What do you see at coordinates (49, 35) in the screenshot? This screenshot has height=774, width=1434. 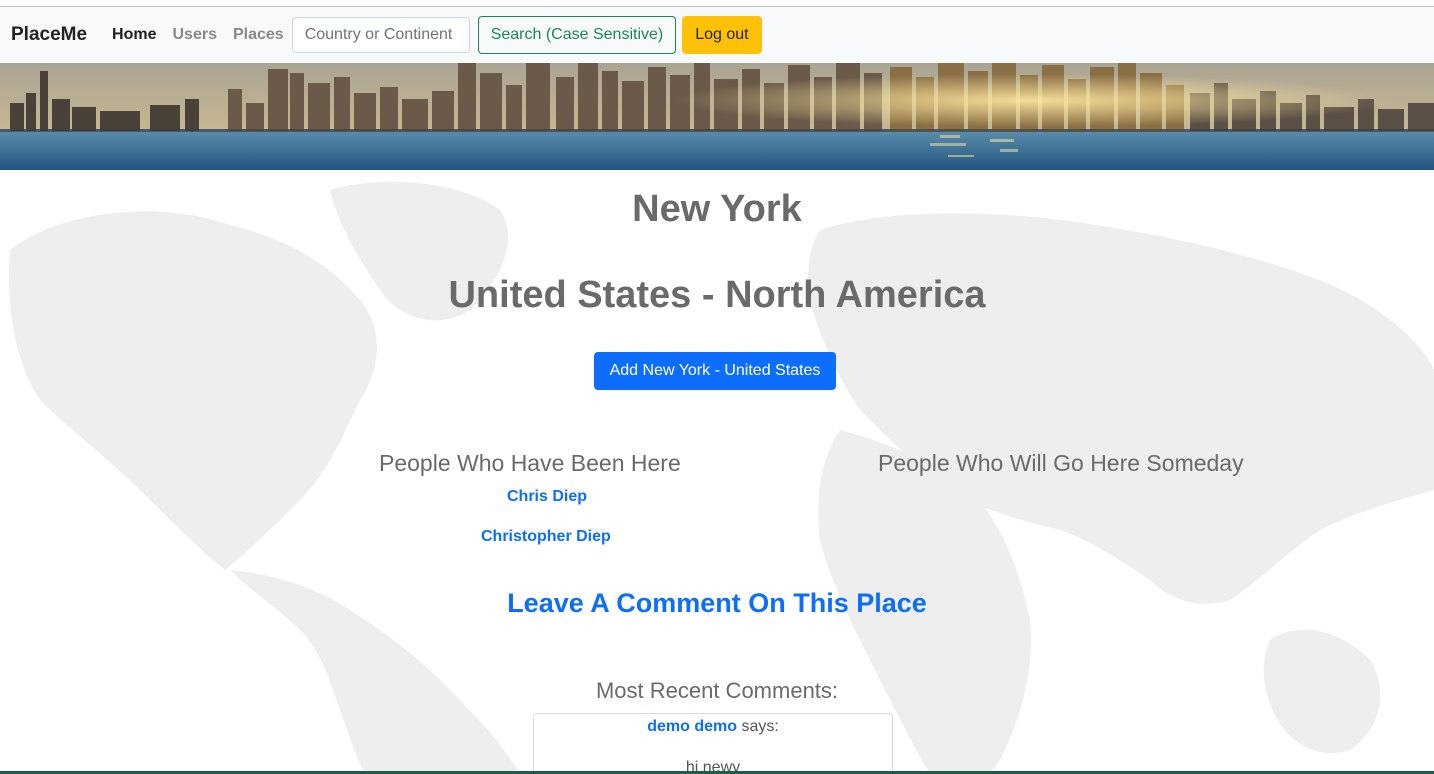 I see `brand-logo: PlaceMe` at bounding box center [49, 35].